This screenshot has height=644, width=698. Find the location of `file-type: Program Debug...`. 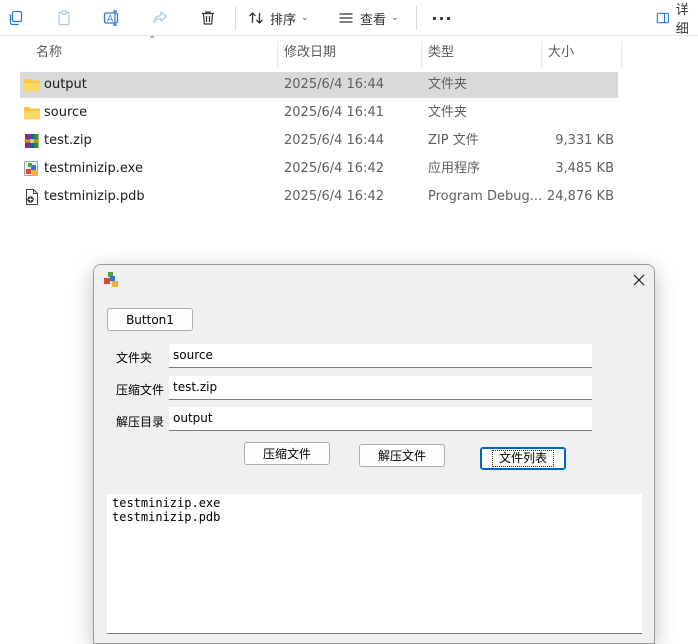

file-type: Program Debug... is located at coordinates (485, 196).